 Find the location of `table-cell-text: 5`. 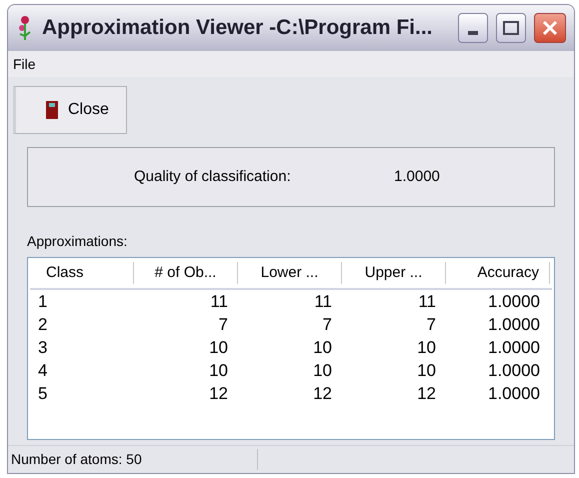

table-cell-text: 5 is located at coordinates (42, 394).